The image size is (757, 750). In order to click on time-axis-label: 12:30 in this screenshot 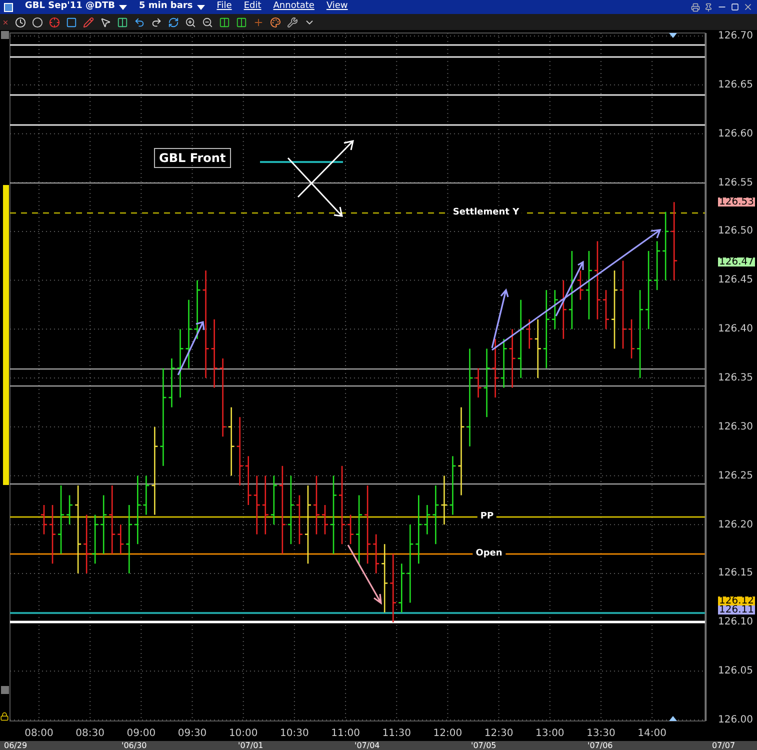, I will do `click(499, 734)`.